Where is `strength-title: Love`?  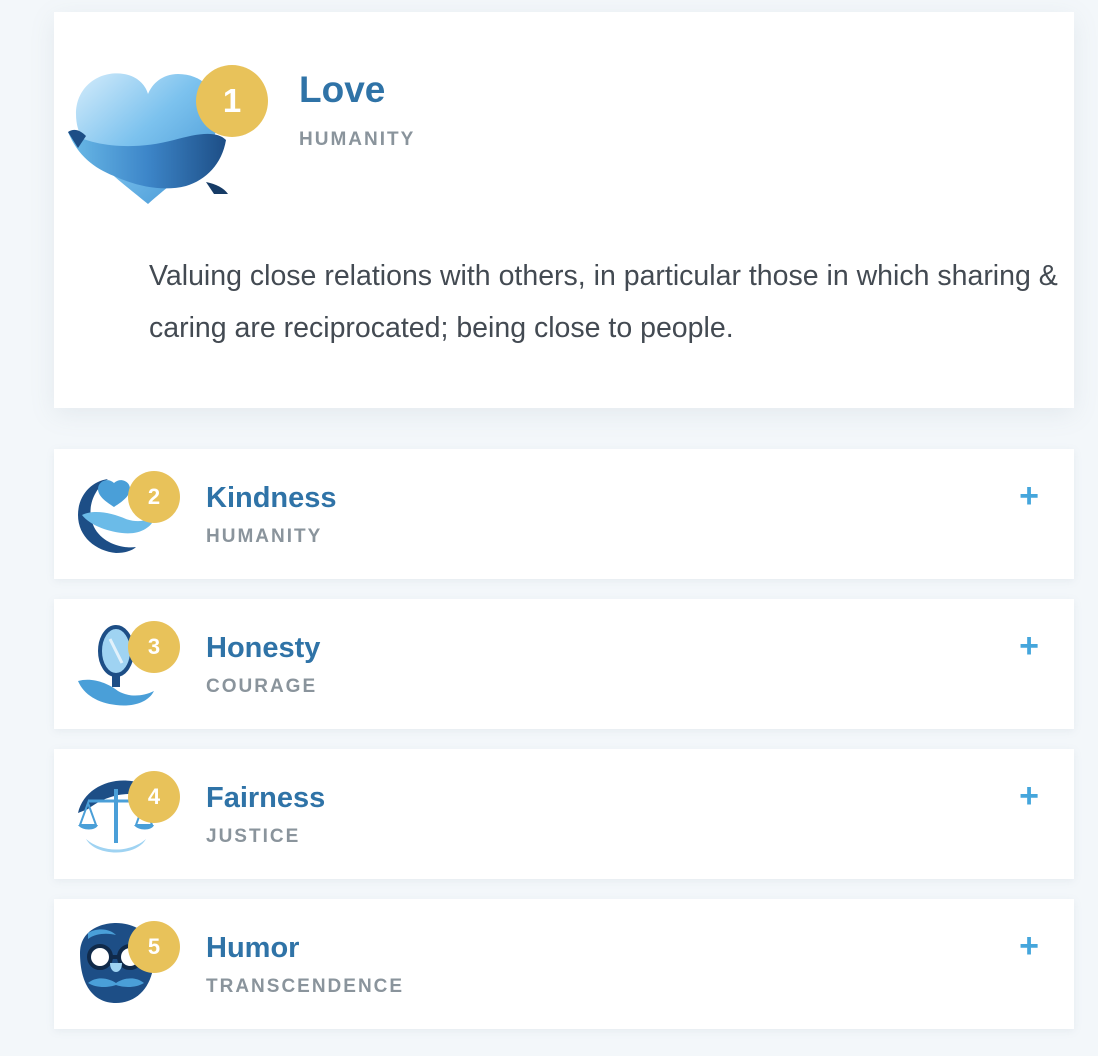 strength-title: Love is located at coordinates (342, 89).